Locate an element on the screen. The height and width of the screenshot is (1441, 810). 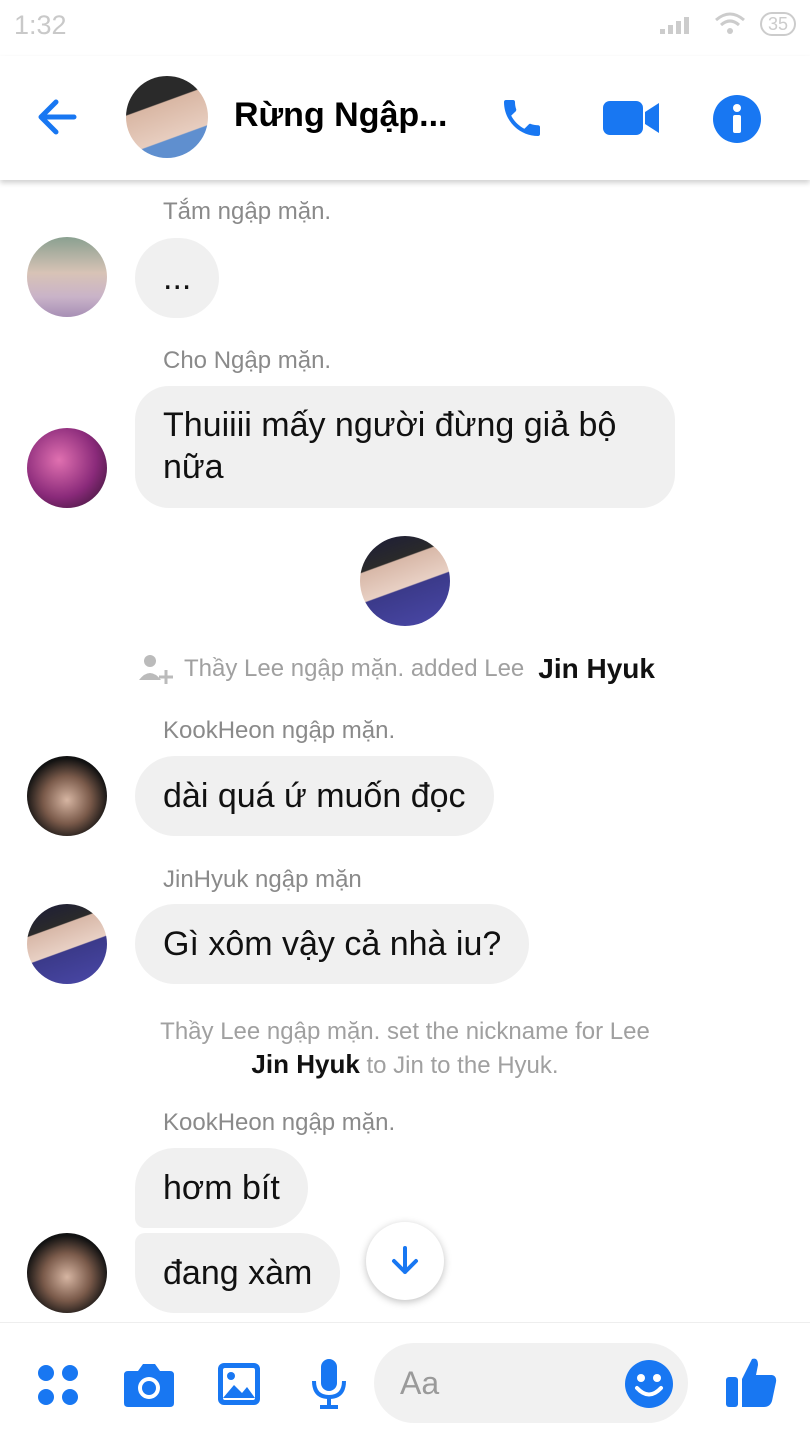
message-text: dài quá ứ muốn đọc is located at coordinates (314, 795).